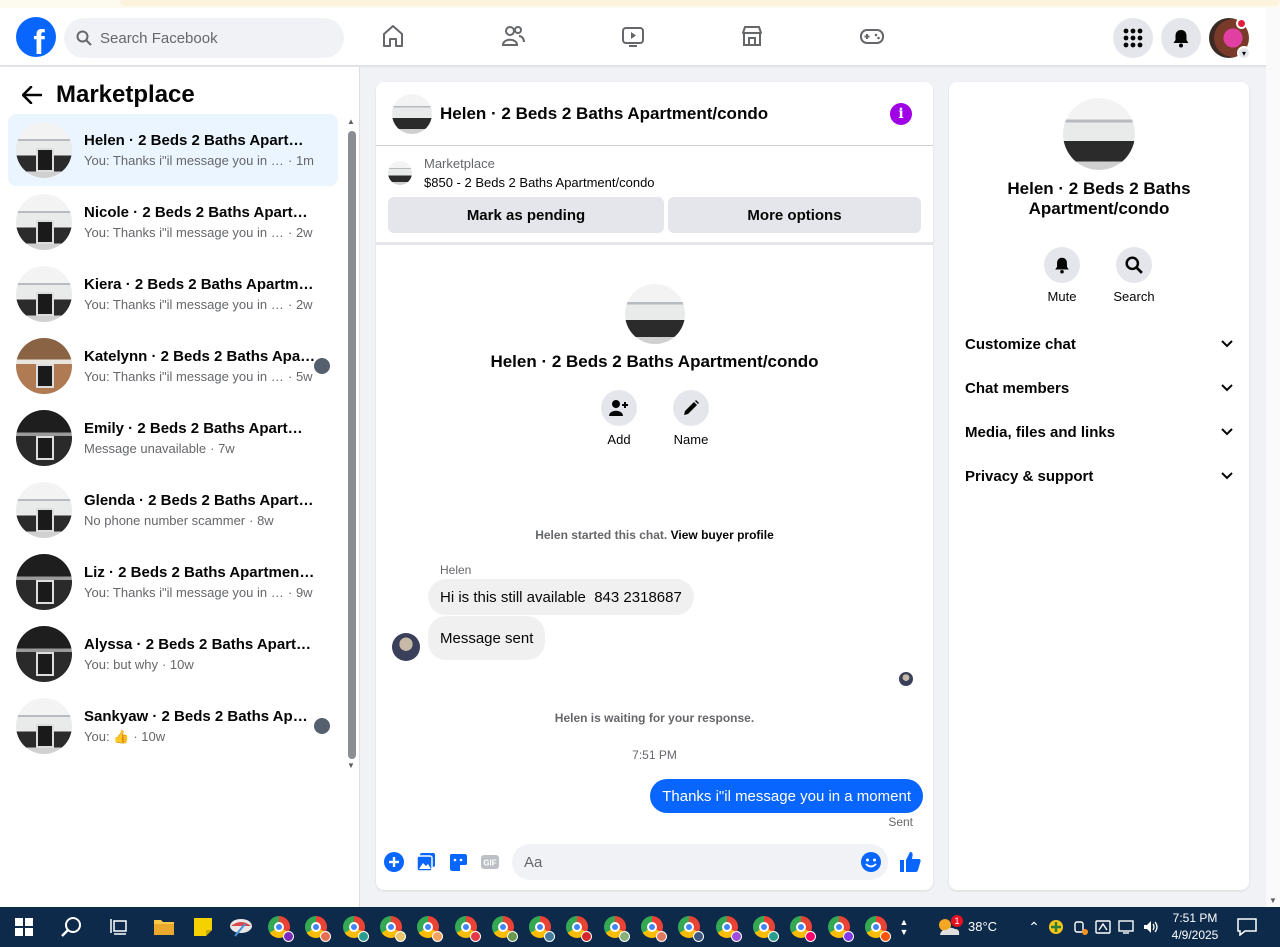 The image size is (1280, 947). Describe the element at coordinates (1126, 927) in the screenshot. I see `network-icon` at that location.